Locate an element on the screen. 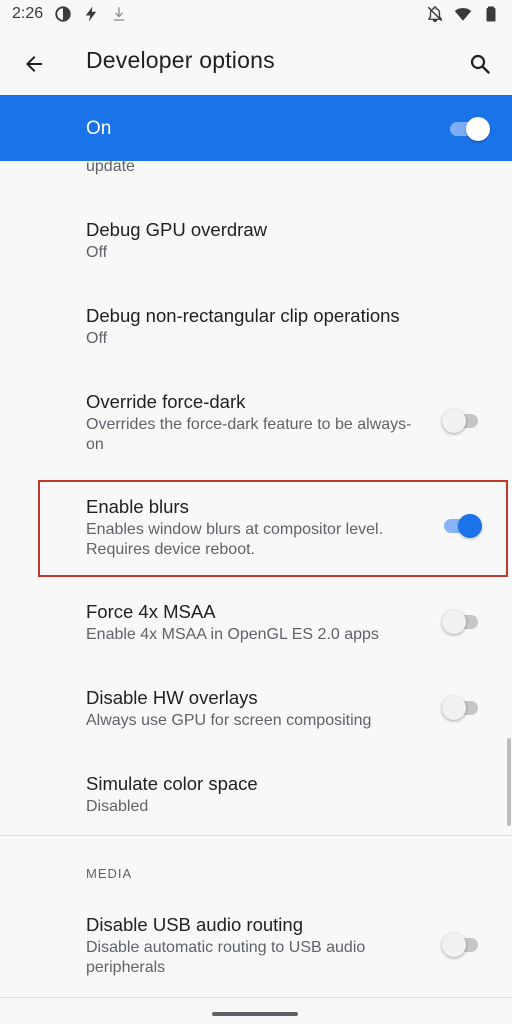 This screenshot has width=512, height=1024. master-switch-label: On is located at coordinates (99, 128).